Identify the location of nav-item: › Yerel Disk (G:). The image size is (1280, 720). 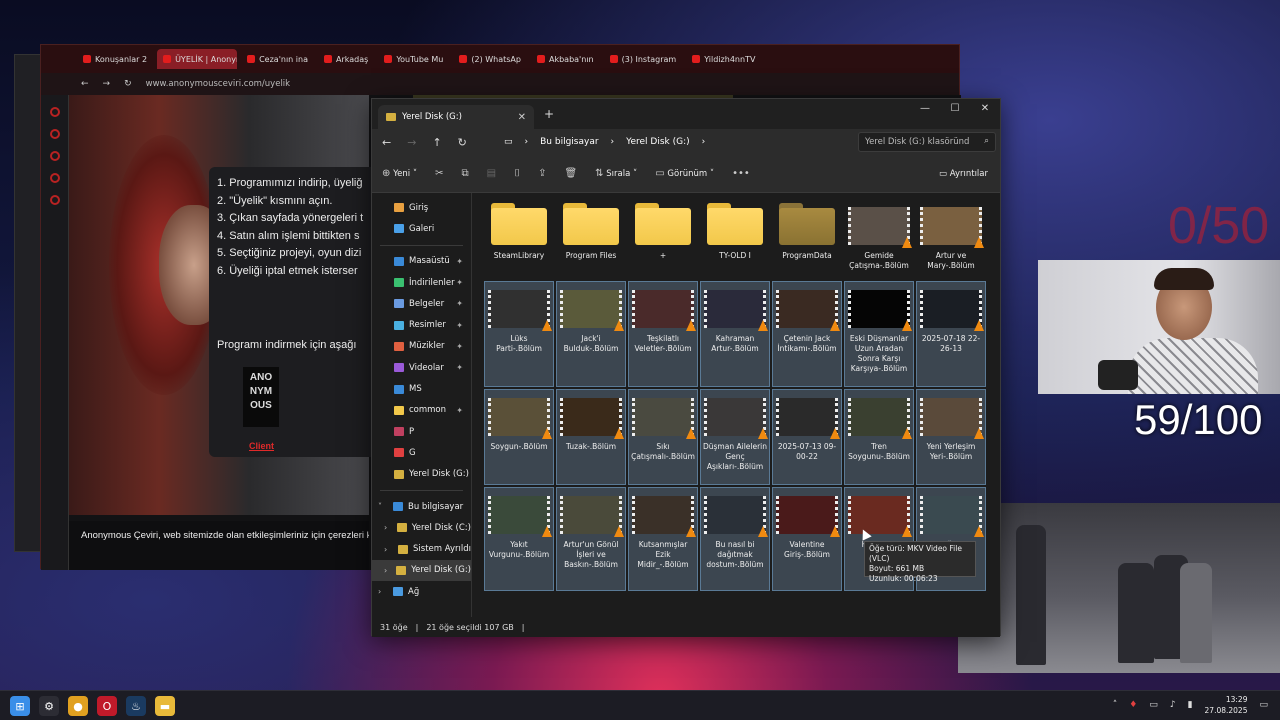
(421, 570).